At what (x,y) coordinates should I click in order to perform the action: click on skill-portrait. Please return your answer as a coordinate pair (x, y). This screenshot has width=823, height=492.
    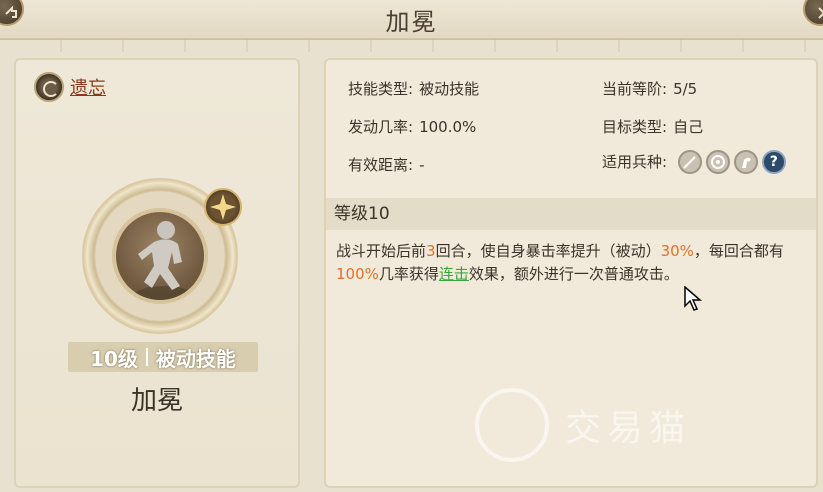
    Looking at the image, I should click on (160, 256).